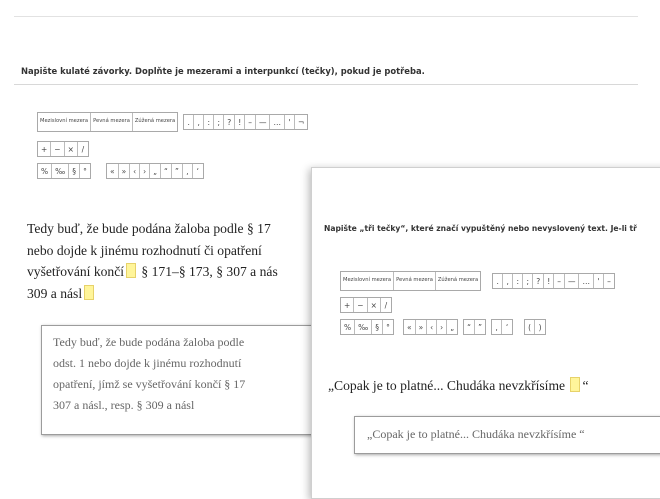  I want to click on punctuation-key-group: . , : ; ? ! – — … ' –, so click(553, 281).